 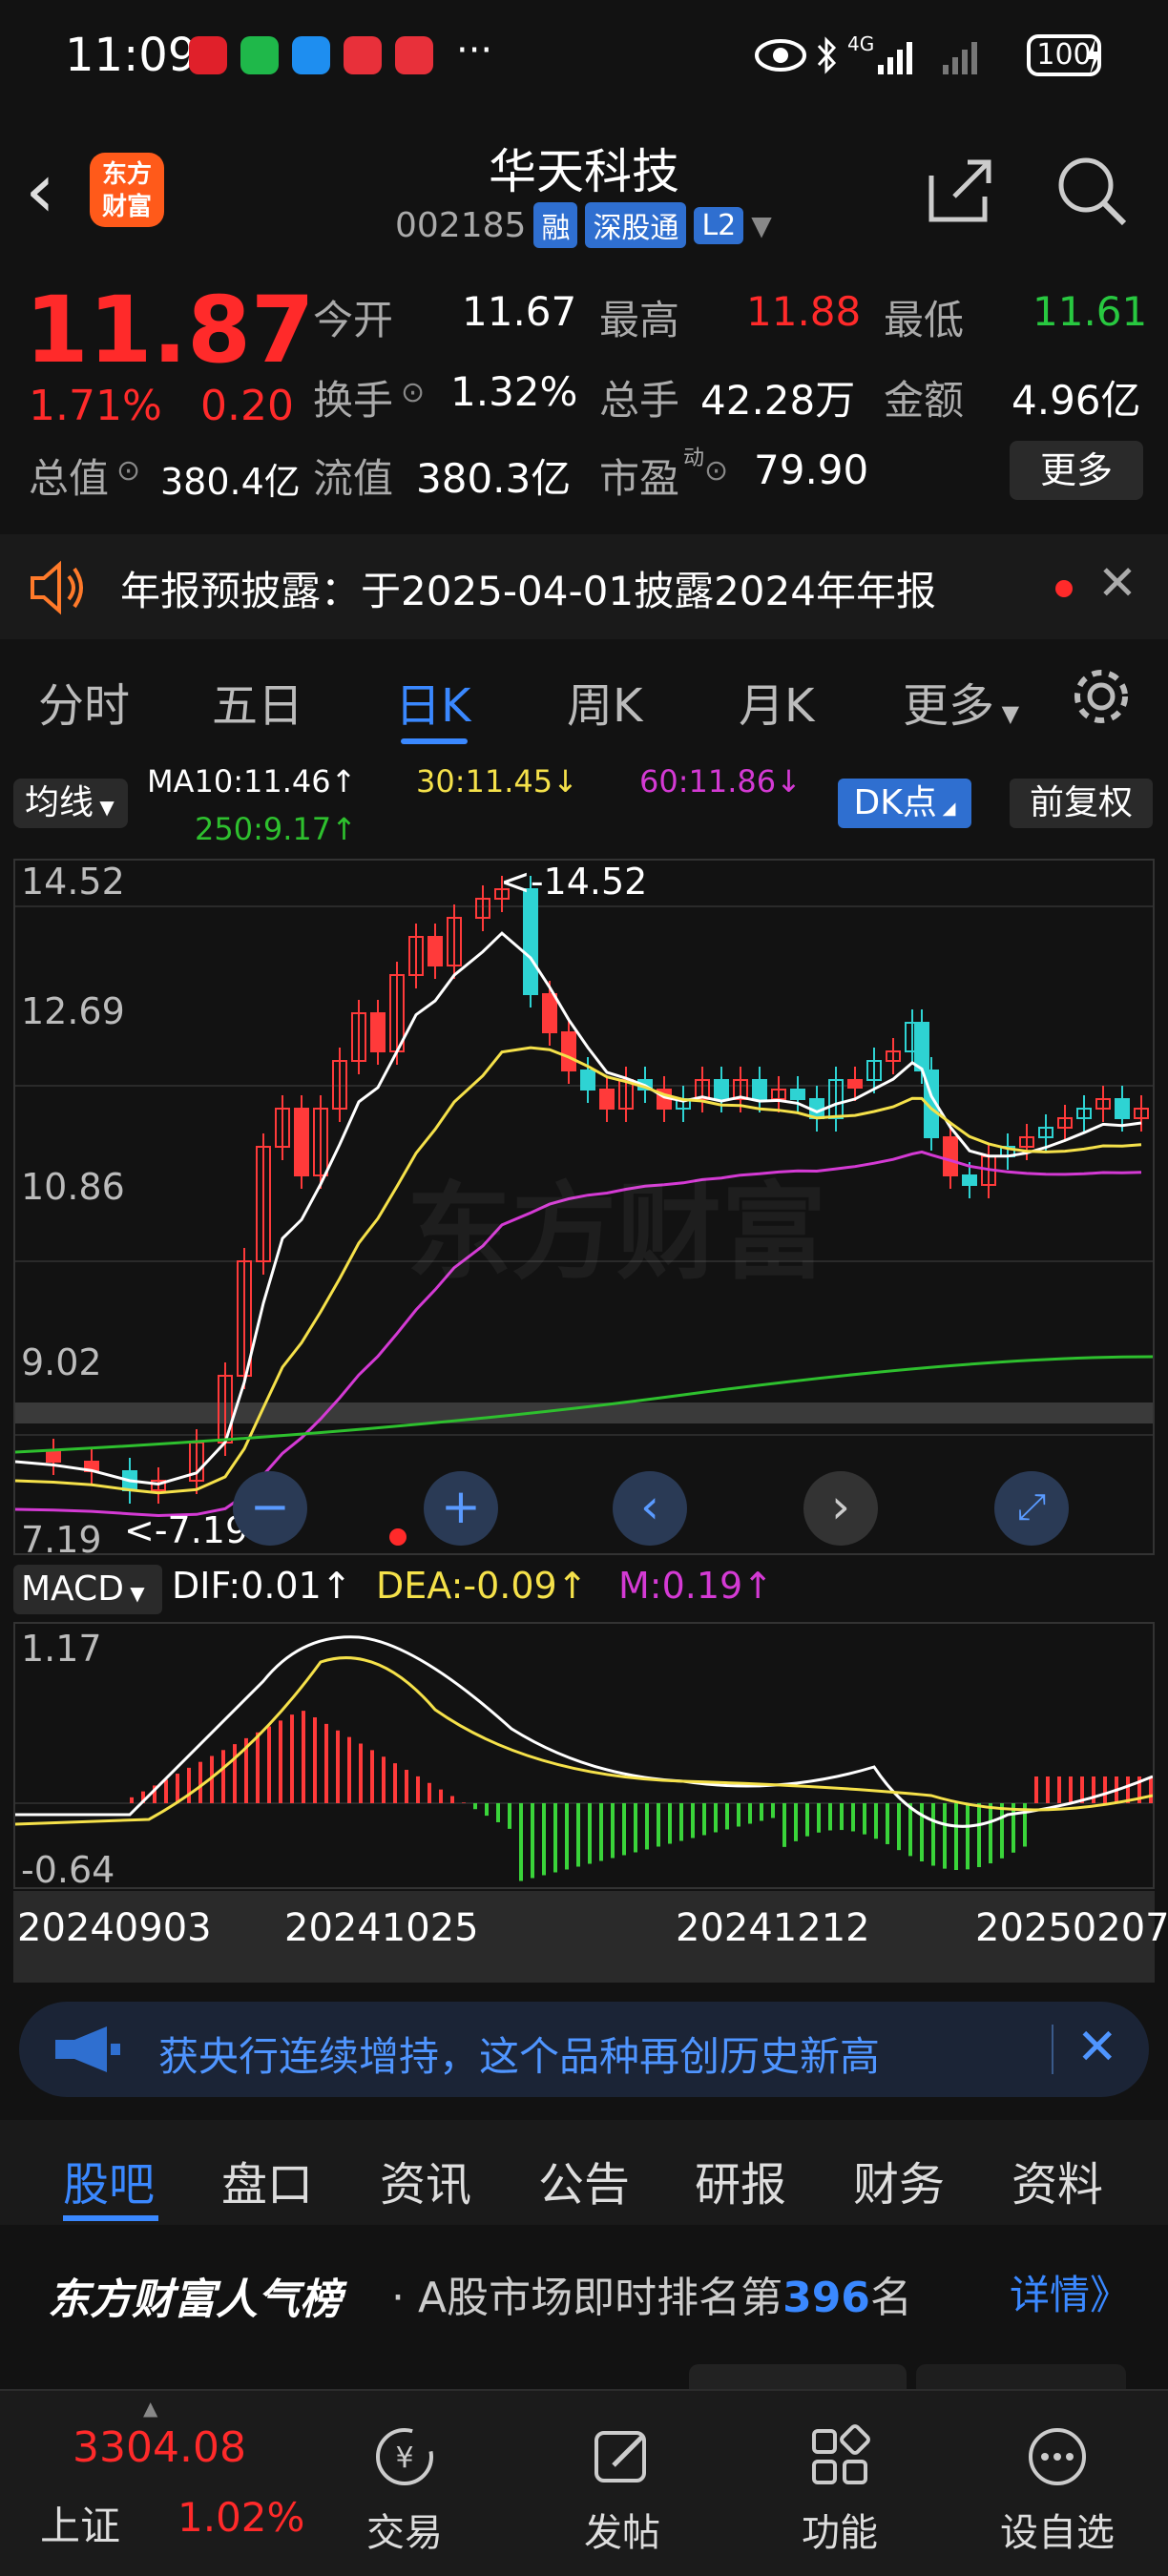 What do you see at coordinates (405, 2533) in the screenshot?
I see `nav-trade-label: 交易` at bounding box center [405, 2533].